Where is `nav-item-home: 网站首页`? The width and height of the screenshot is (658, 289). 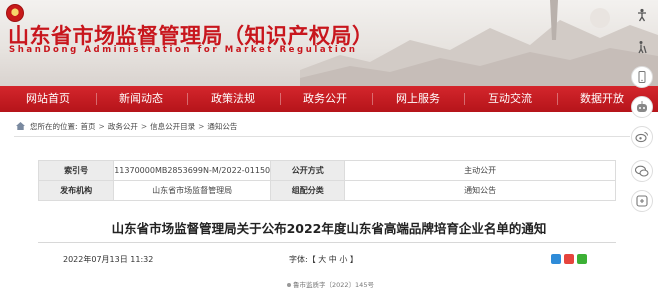 nav-item-home: 网站首页 is located at coordinates (48, 99).